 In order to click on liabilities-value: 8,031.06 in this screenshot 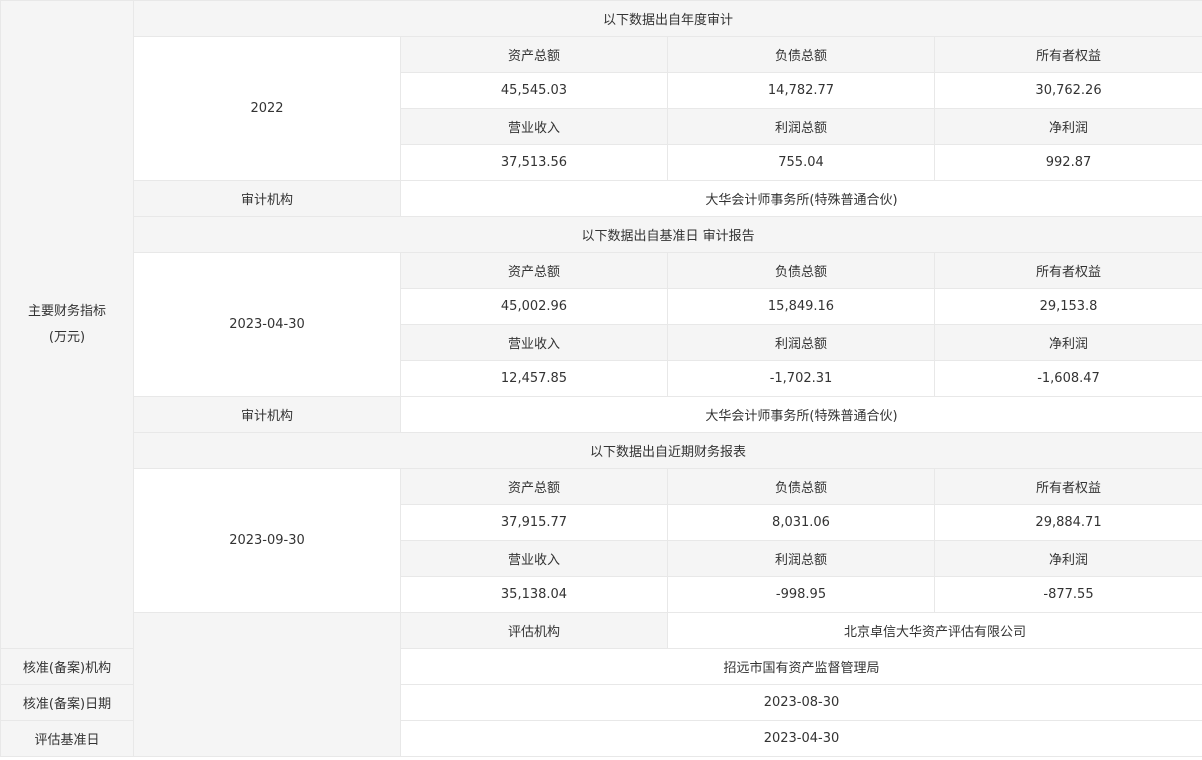, I will do `click(801, 522)`.